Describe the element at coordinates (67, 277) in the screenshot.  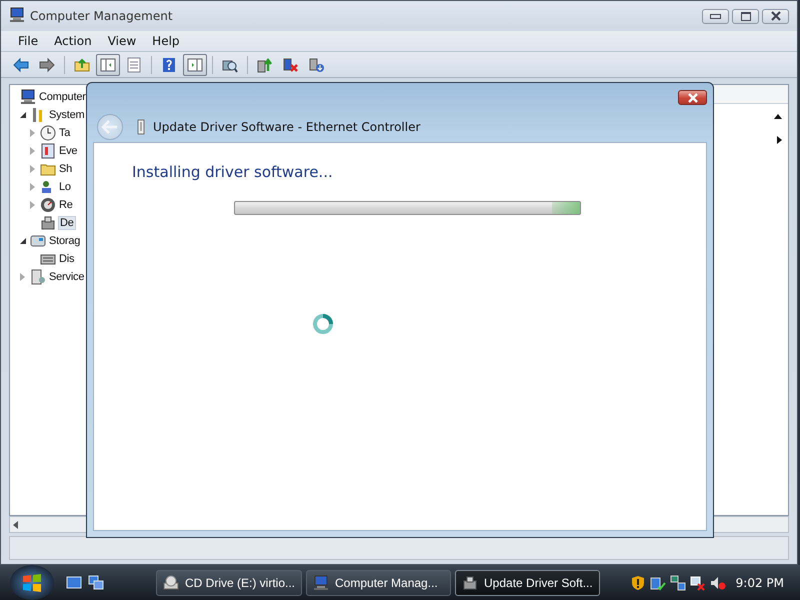
I see `tree-item: Service` at that location.